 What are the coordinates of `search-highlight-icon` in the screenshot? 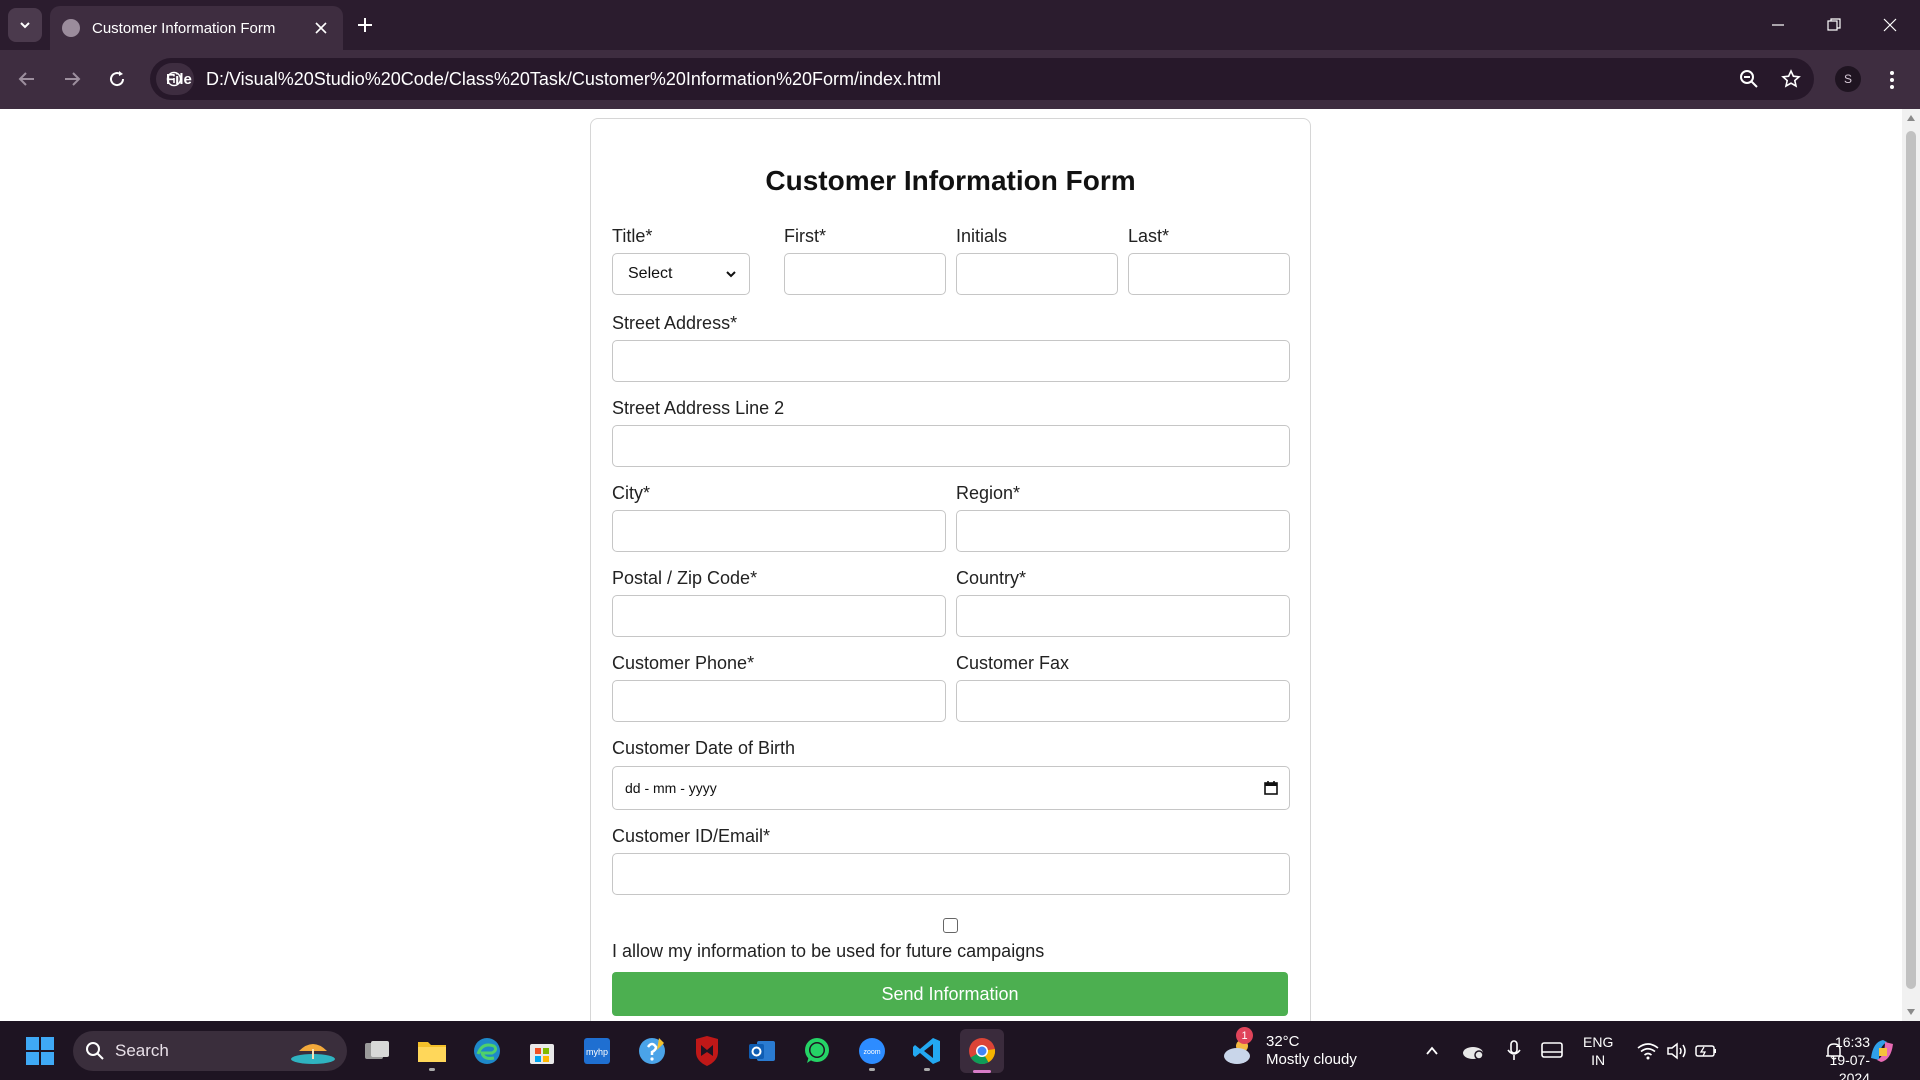 It's located at (313, 1051).